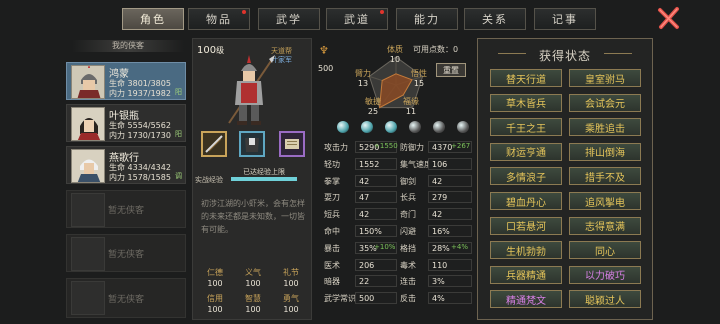 This screenshot has width=720, height=324. What do you see at coordinates (291, 304) in the screenshot?
I see `virtue-stat: 勇气 100` at bounding box center [291, 304].